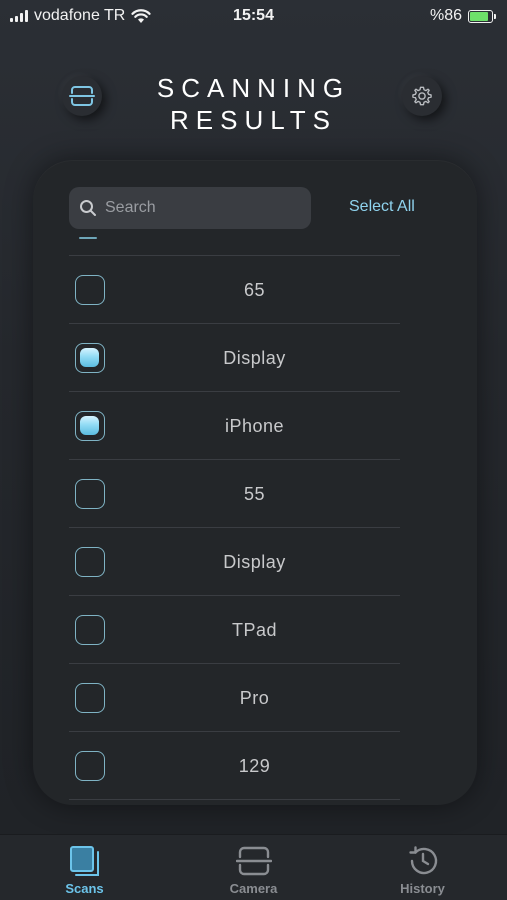  What do you see at coordinates (254, 765) in the screenshot?
I see `list-item-label: 129` at bounding box center [254, 765].